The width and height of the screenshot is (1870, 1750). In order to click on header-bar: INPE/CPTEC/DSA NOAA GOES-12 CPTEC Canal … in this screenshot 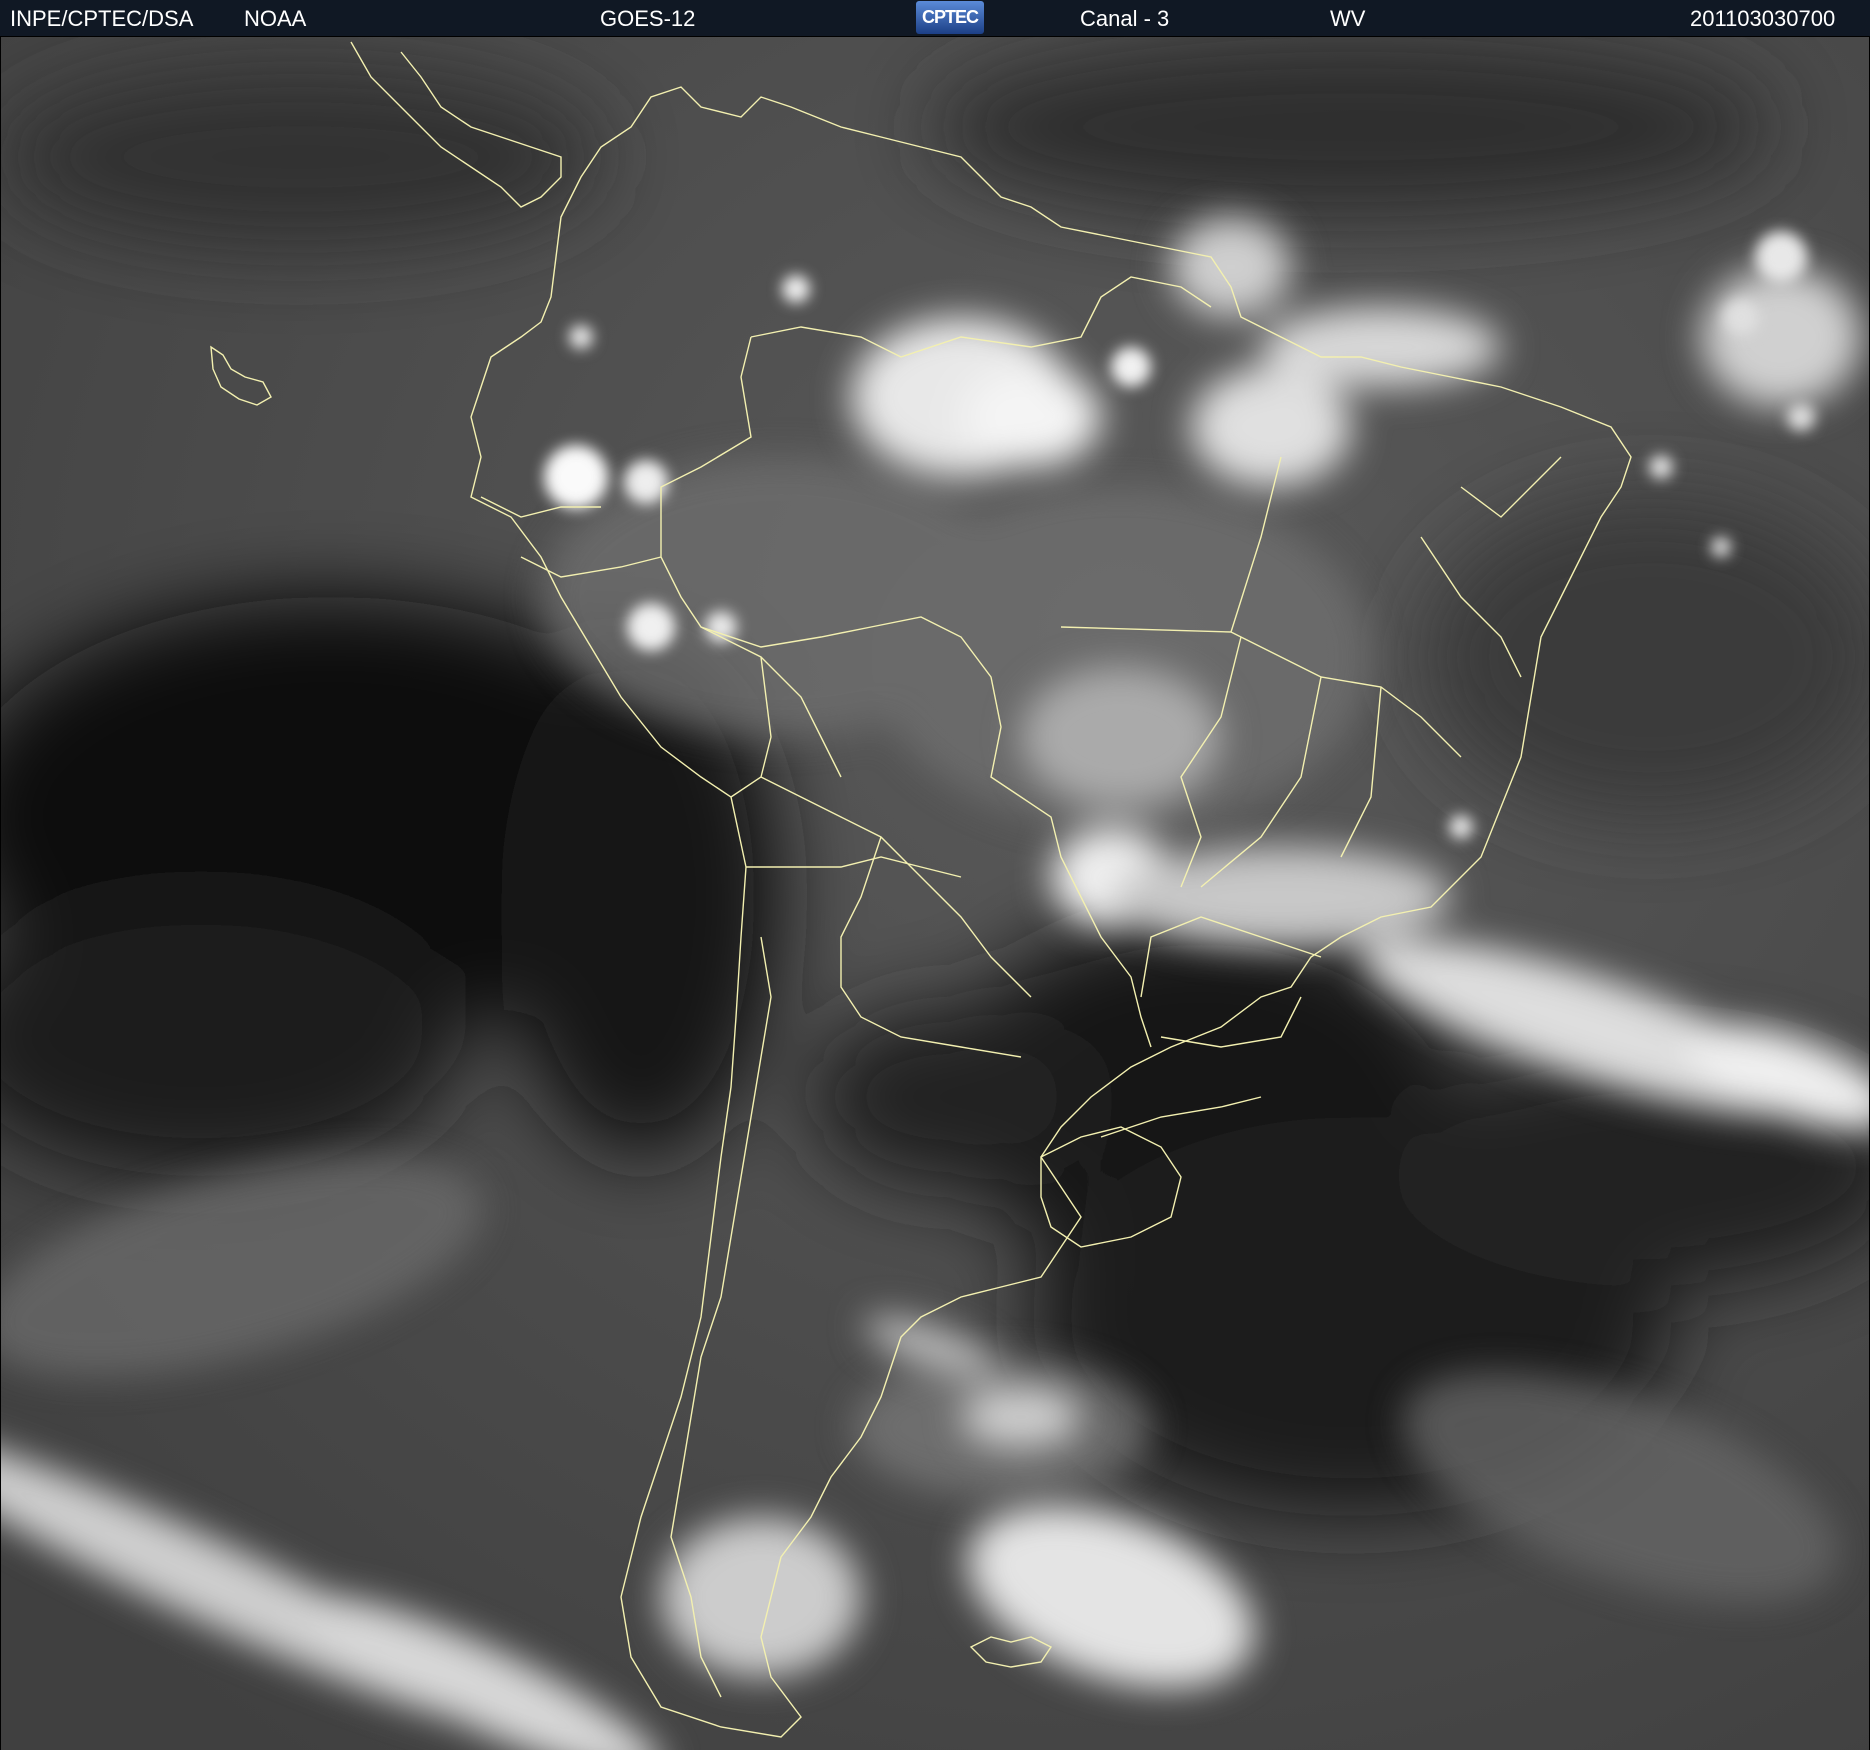, I will do `click(935, 18)`.